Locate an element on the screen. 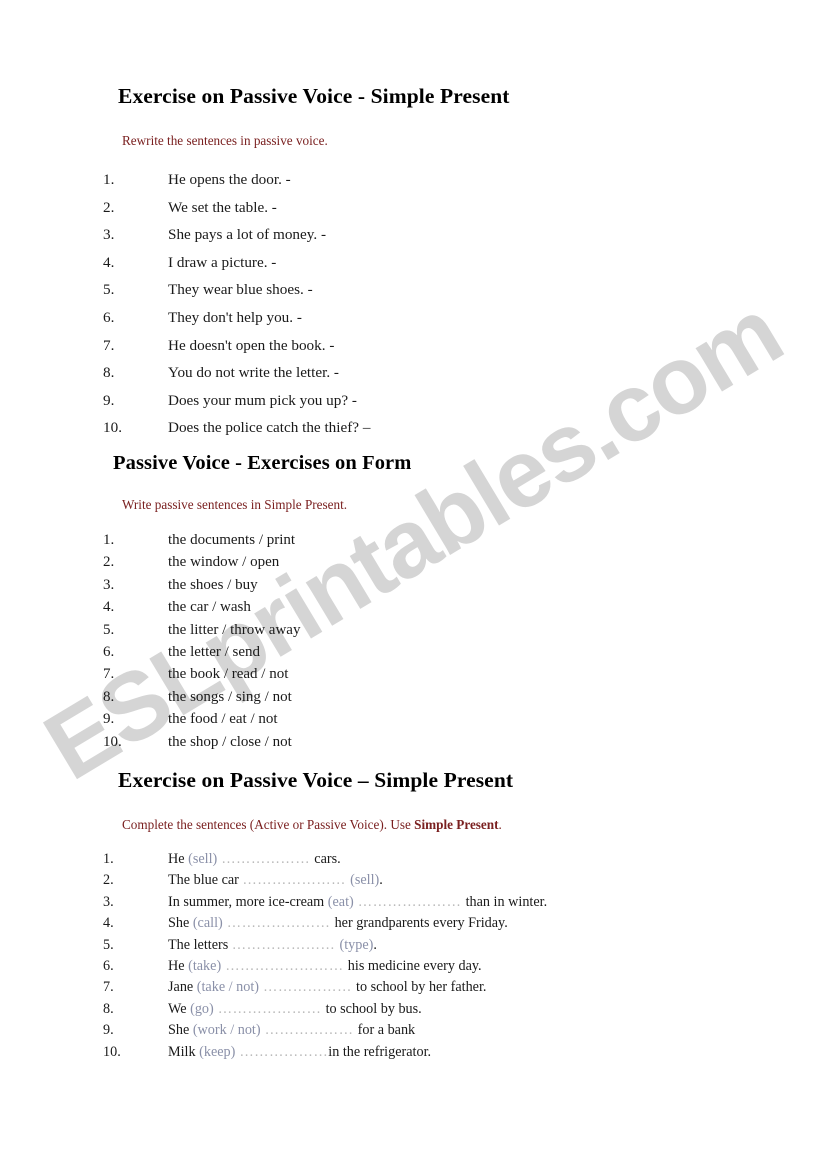  list-item: 2. The blue car ………………… (sell). is located at coordinates (410, 880).